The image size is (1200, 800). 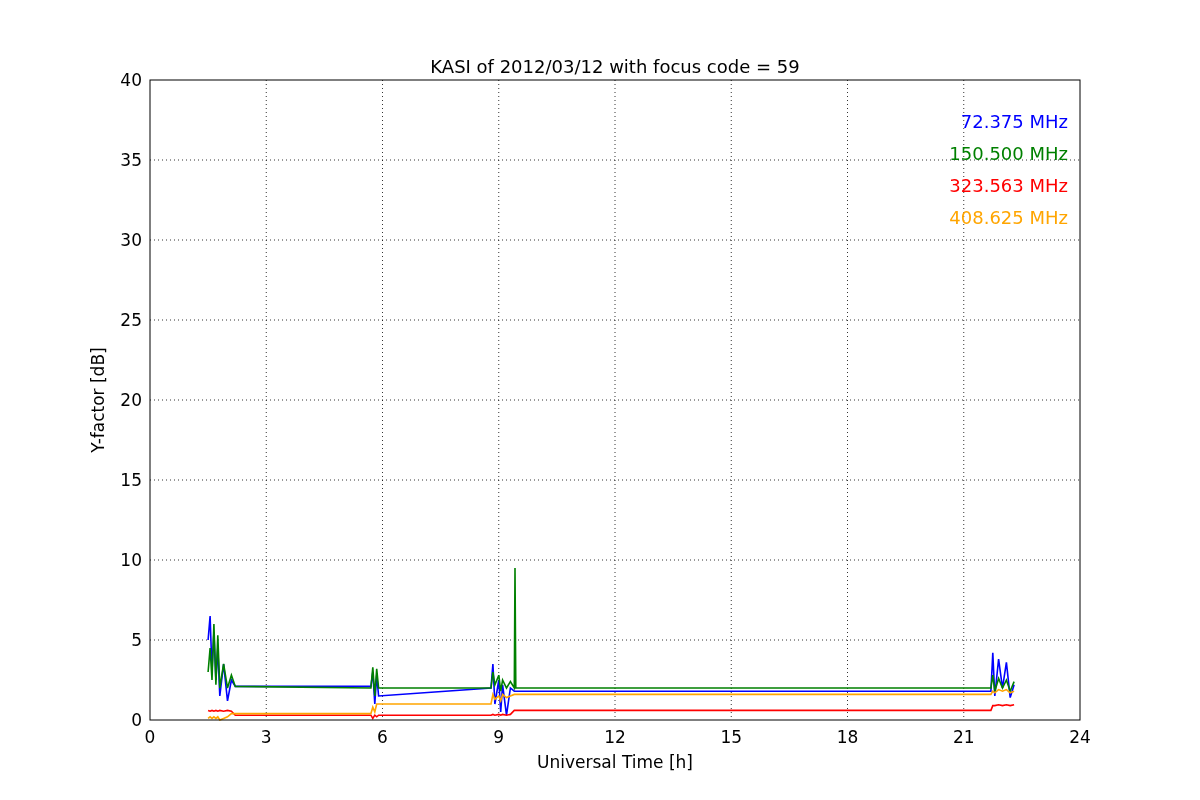 I want to click on y-tick-label: 20, so click(x=131, y=400).